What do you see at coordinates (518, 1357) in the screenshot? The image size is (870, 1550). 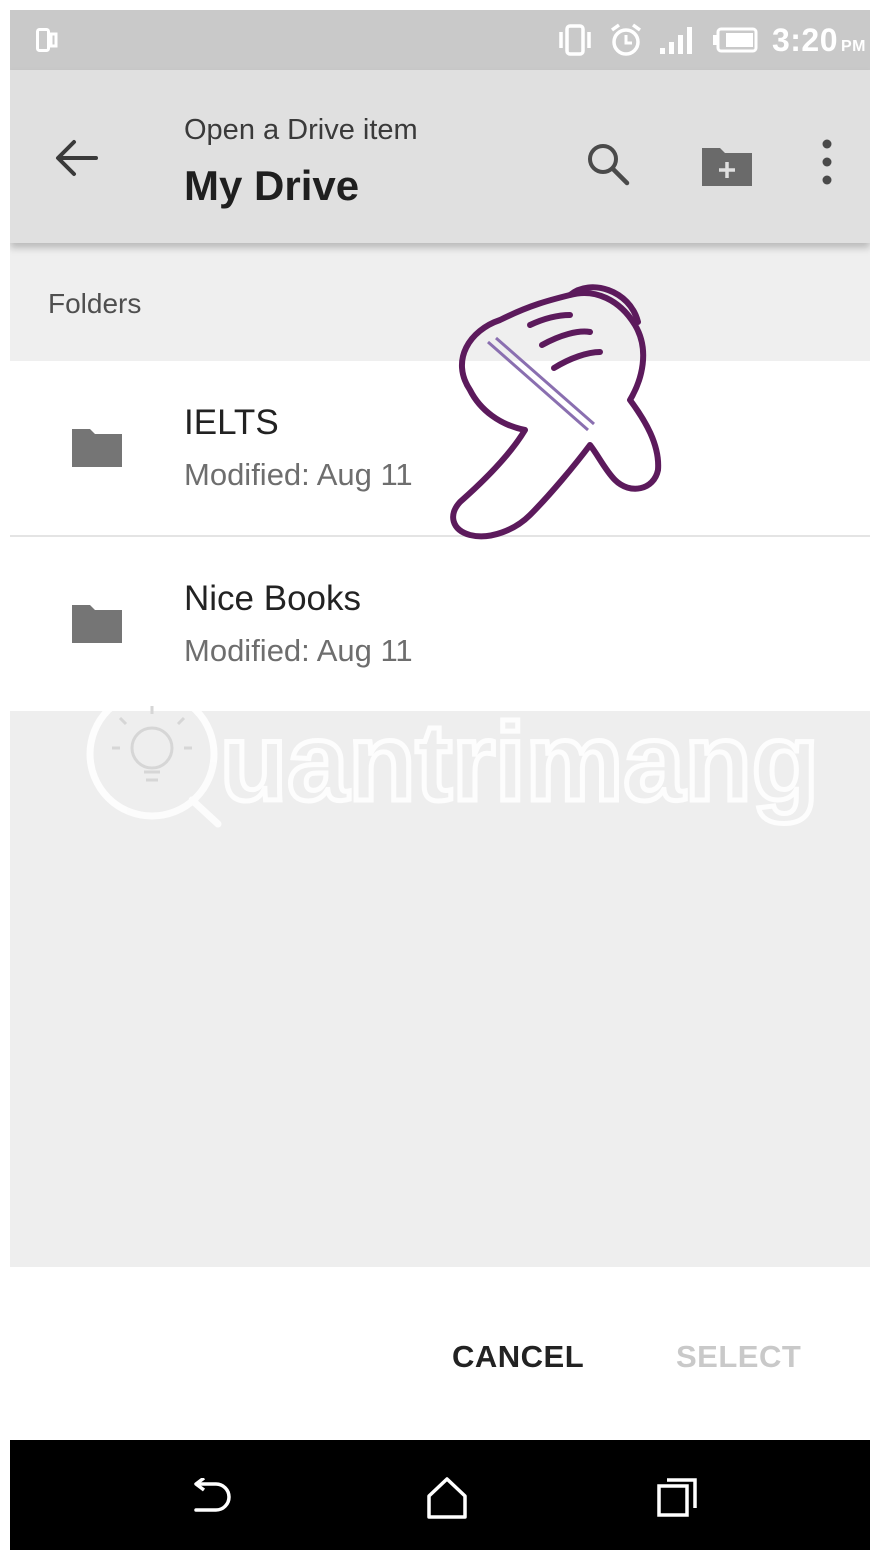 I see `cancel-button: CANCEL` at bounding box center [518, 1357].